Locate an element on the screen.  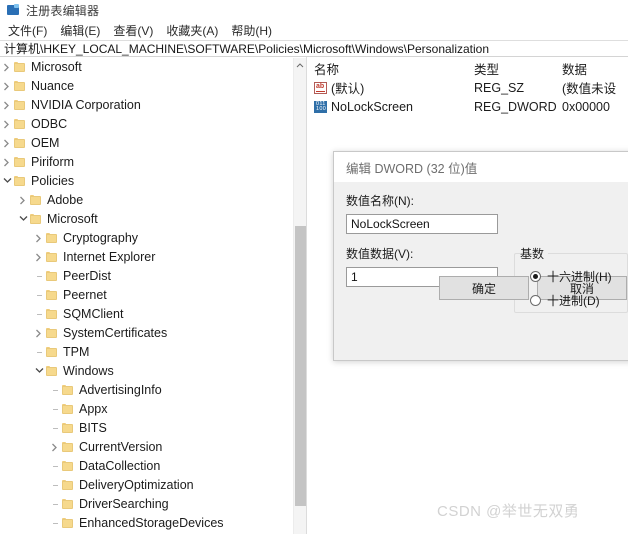
tree-node-label: NVIDIA Corporation is located at coordinates (86, 105).